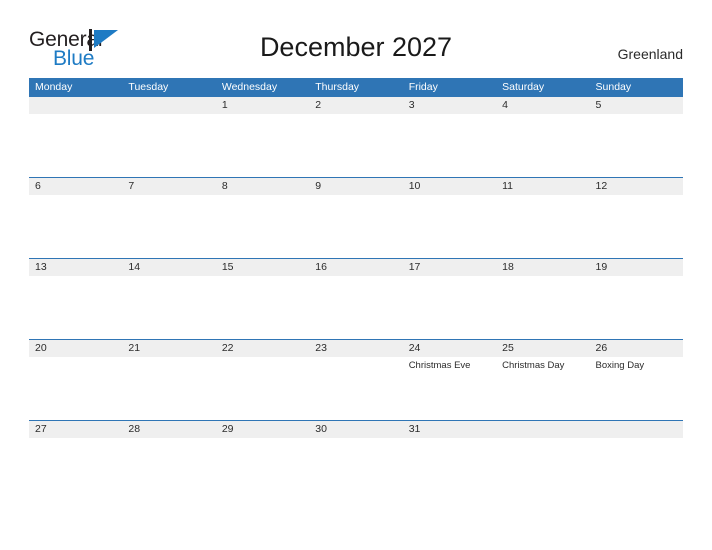 The width and height of the screenshot is (712, 550). What do you see at coordinates (414, 348) in the screenshot?
I see `day-number: 24` at bounding box center [414, 348].